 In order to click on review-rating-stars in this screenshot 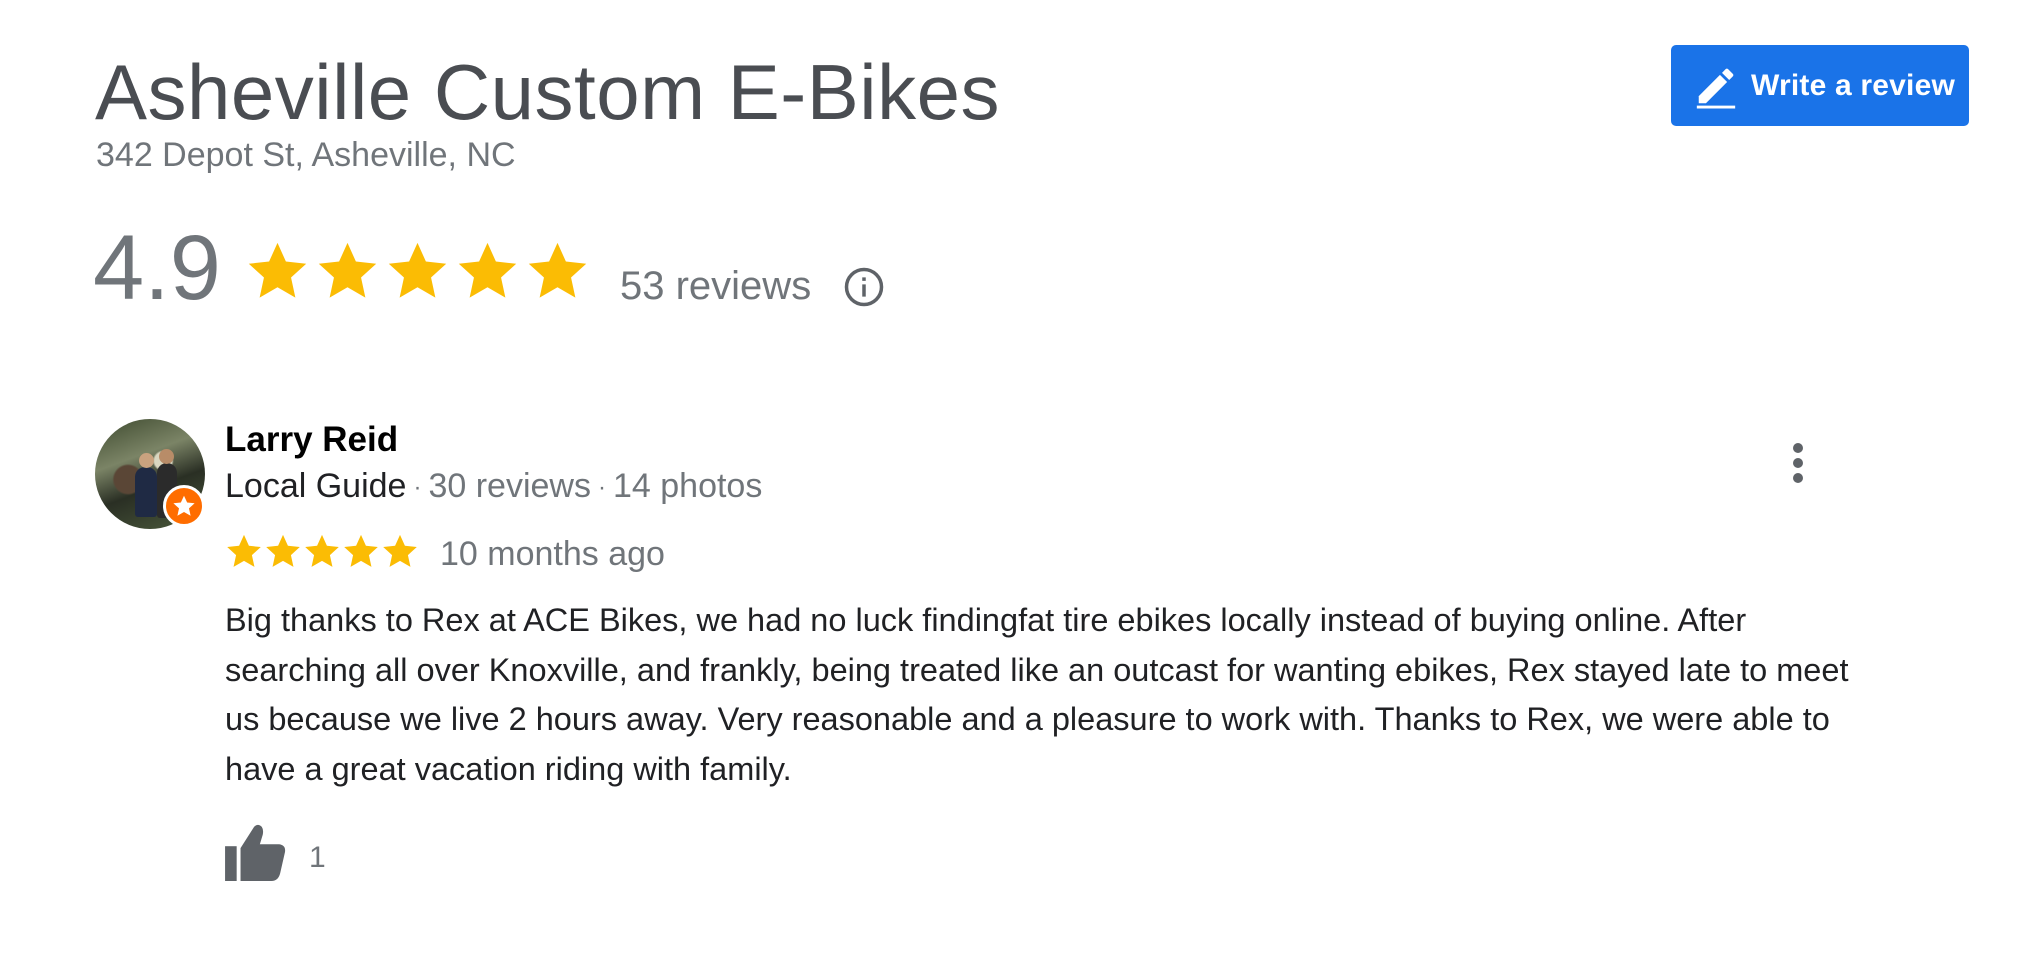, I will do `click(322, 551)`.